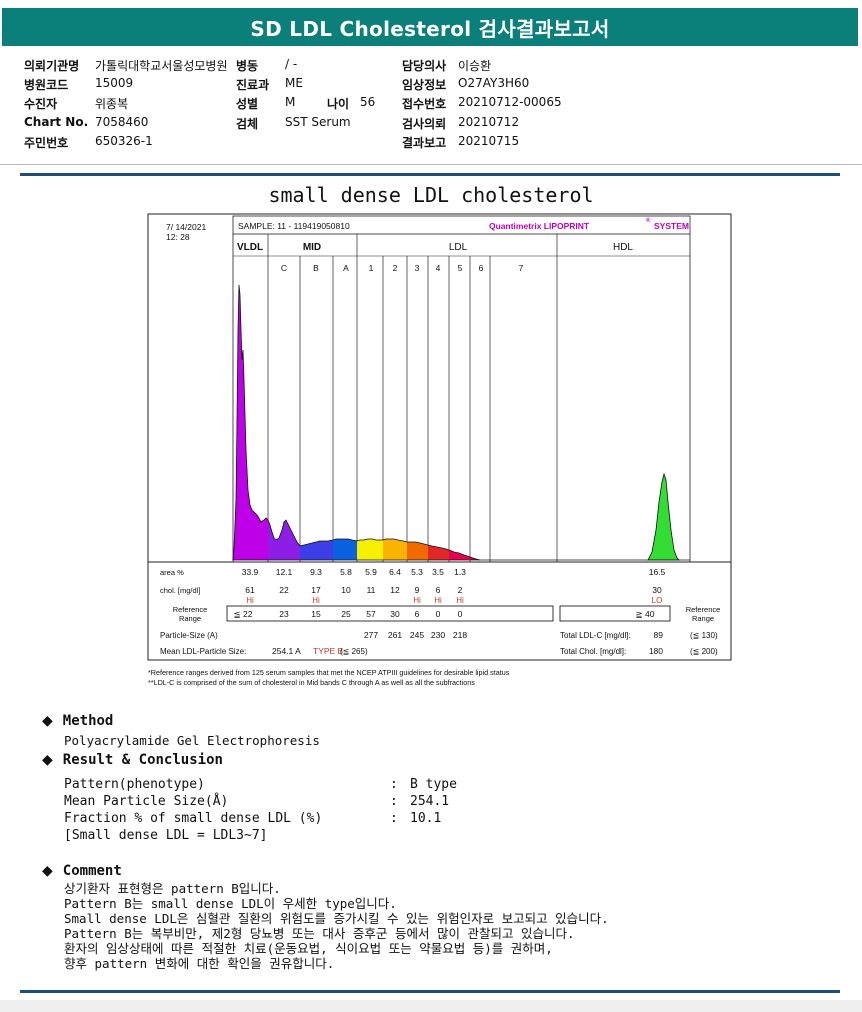 This screenshot has height=1012, width=862. I want to click on ref-value: 23, so click(284, 614).